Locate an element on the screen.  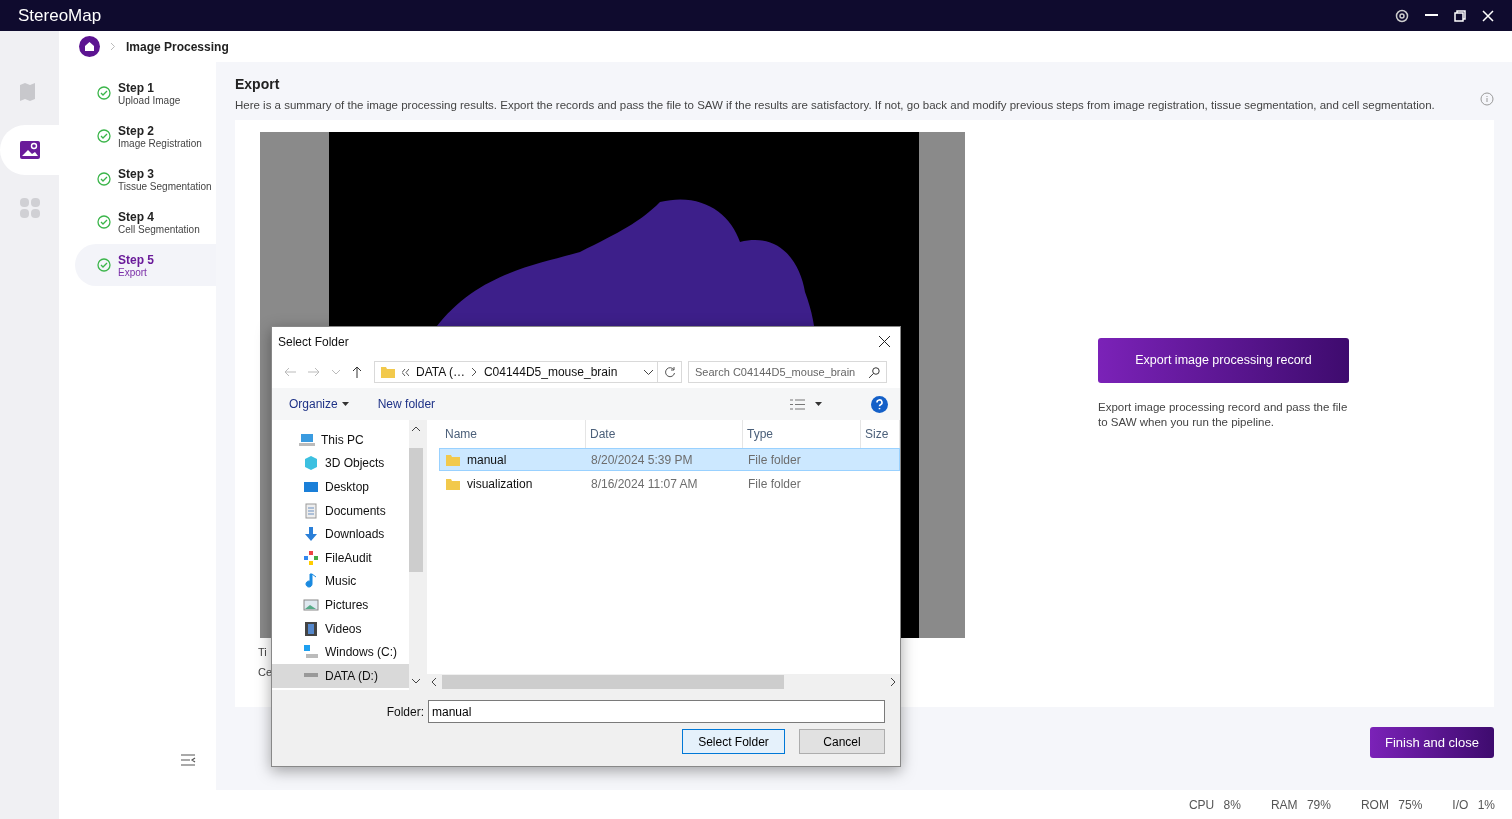
cube-icon is located at coordinates (311, 463).